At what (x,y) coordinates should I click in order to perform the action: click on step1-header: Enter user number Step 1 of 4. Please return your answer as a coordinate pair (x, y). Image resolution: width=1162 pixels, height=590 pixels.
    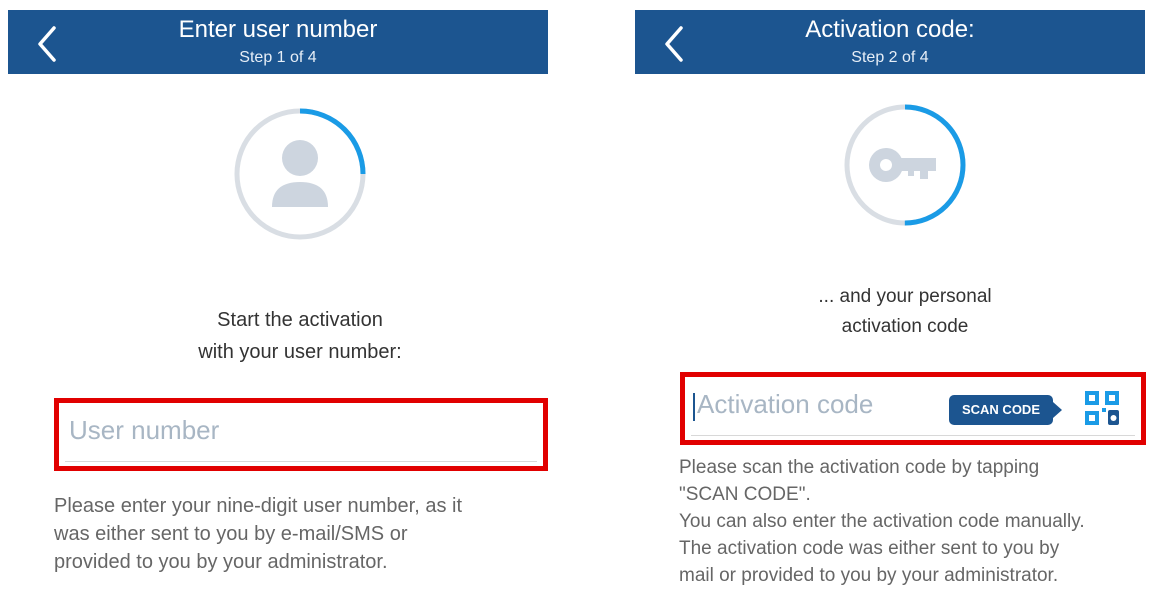
    Looking at the image, I should click on (278, 42).